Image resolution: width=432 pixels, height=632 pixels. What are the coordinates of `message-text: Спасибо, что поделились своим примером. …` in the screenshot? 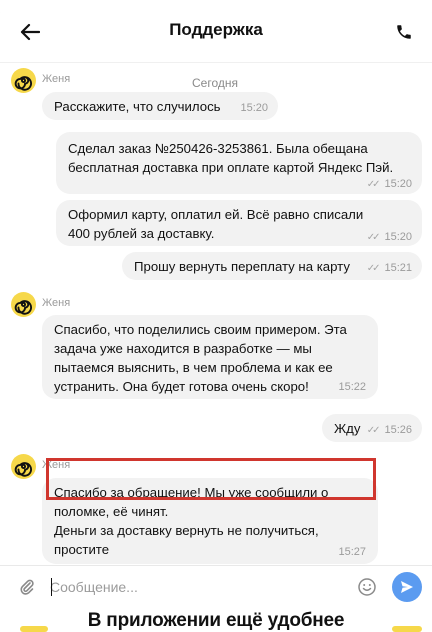 It's located at (200, 358).